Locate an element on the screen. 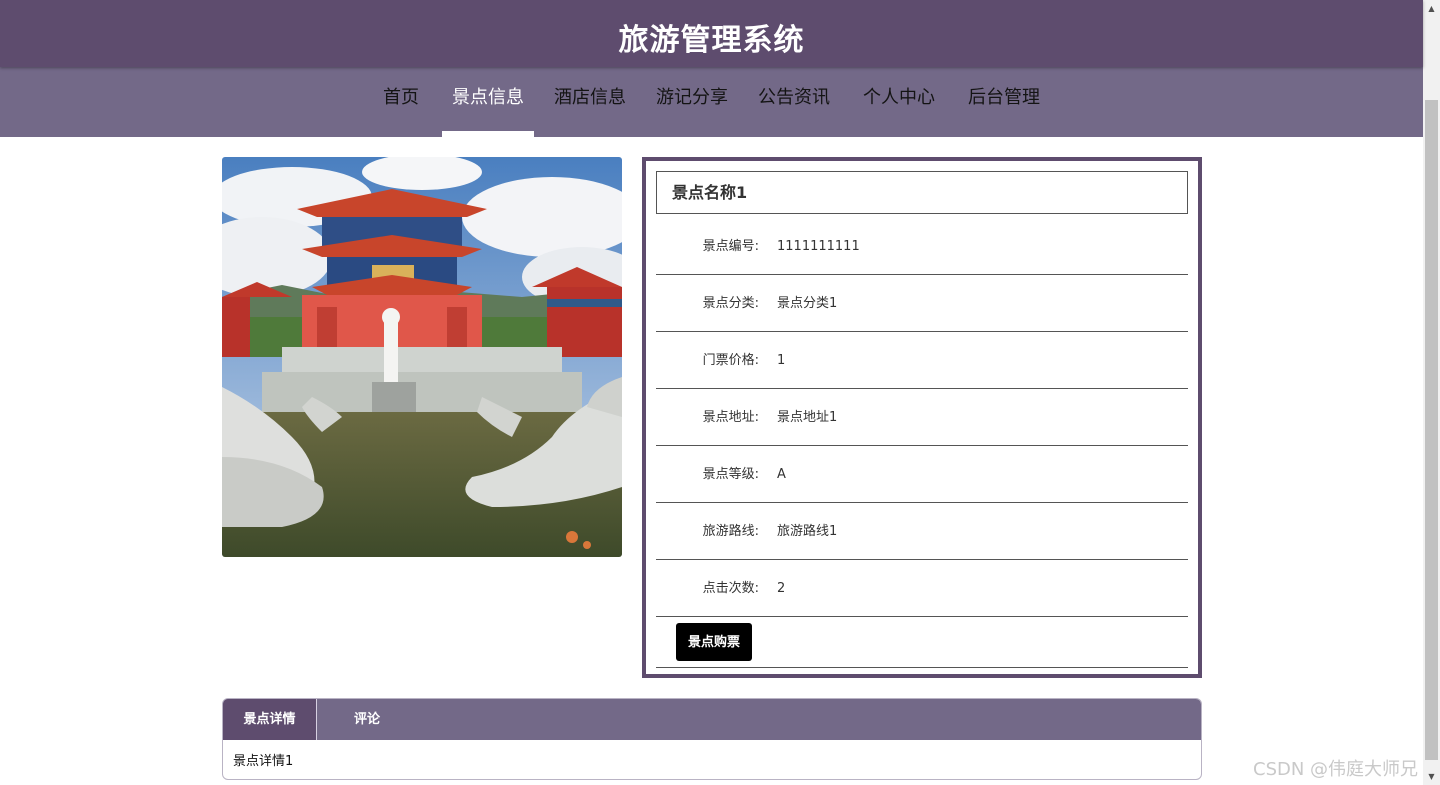 This screenshot has width=1440, height=785. nav-item-news: 公告资讯 is located at coordinates (794, 111).